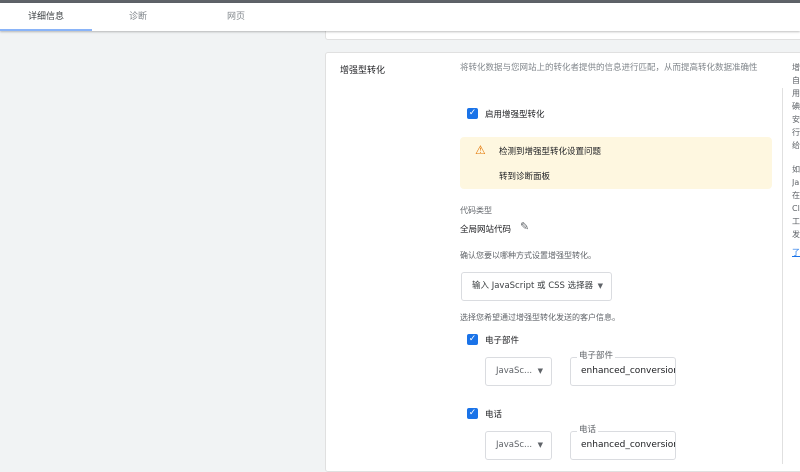  I want to click on phone-selector-input: 电话 enhanced_conversior, so click(623, 442).